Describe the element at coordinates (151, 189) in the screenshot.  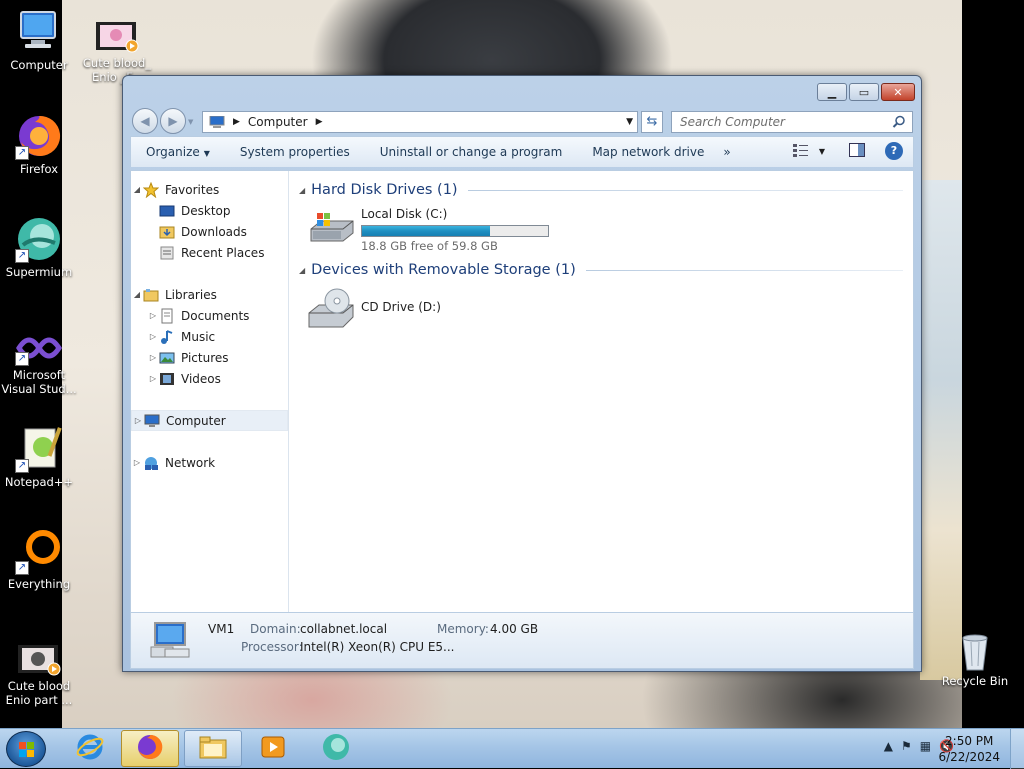
I see `star-icon` at that location.